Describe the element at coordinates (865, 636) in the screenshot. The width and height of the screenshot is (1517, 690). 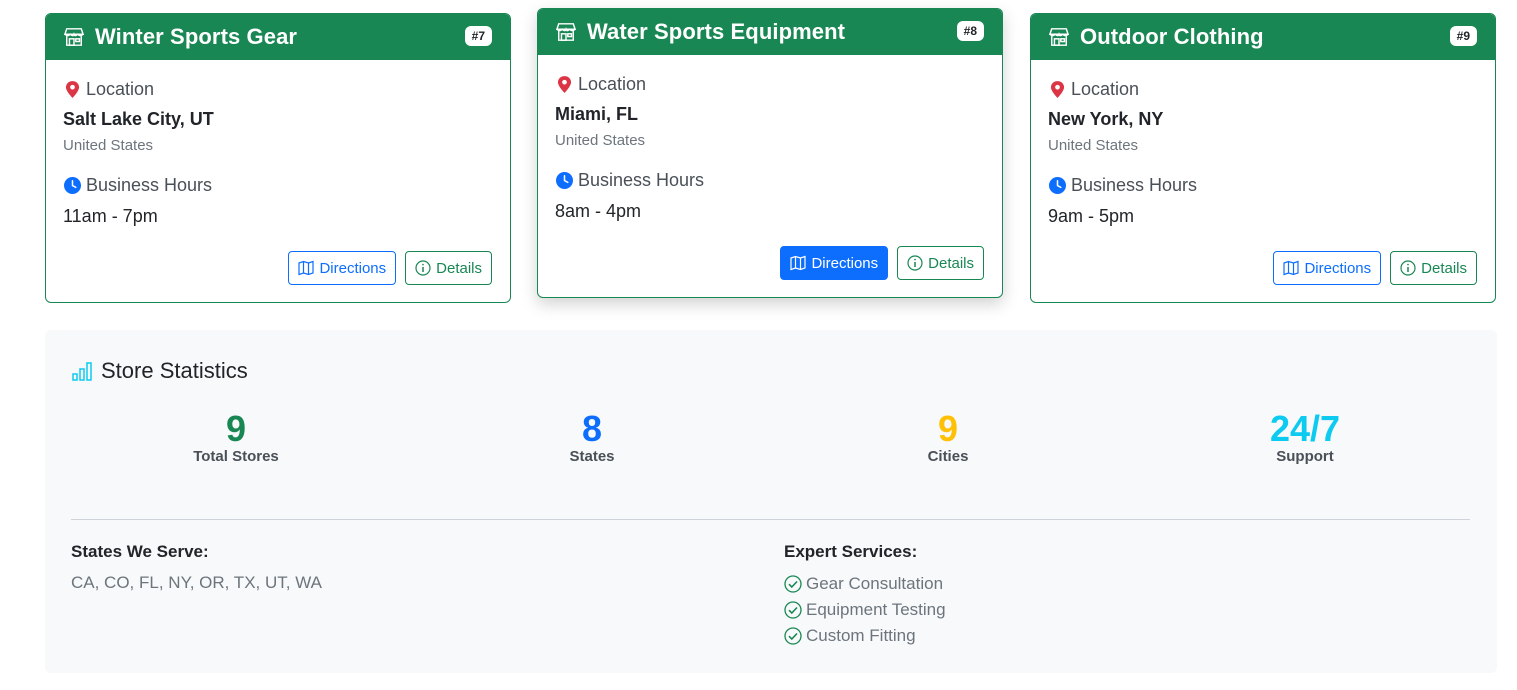
I see `list-item: Custom Fitting` at that location.